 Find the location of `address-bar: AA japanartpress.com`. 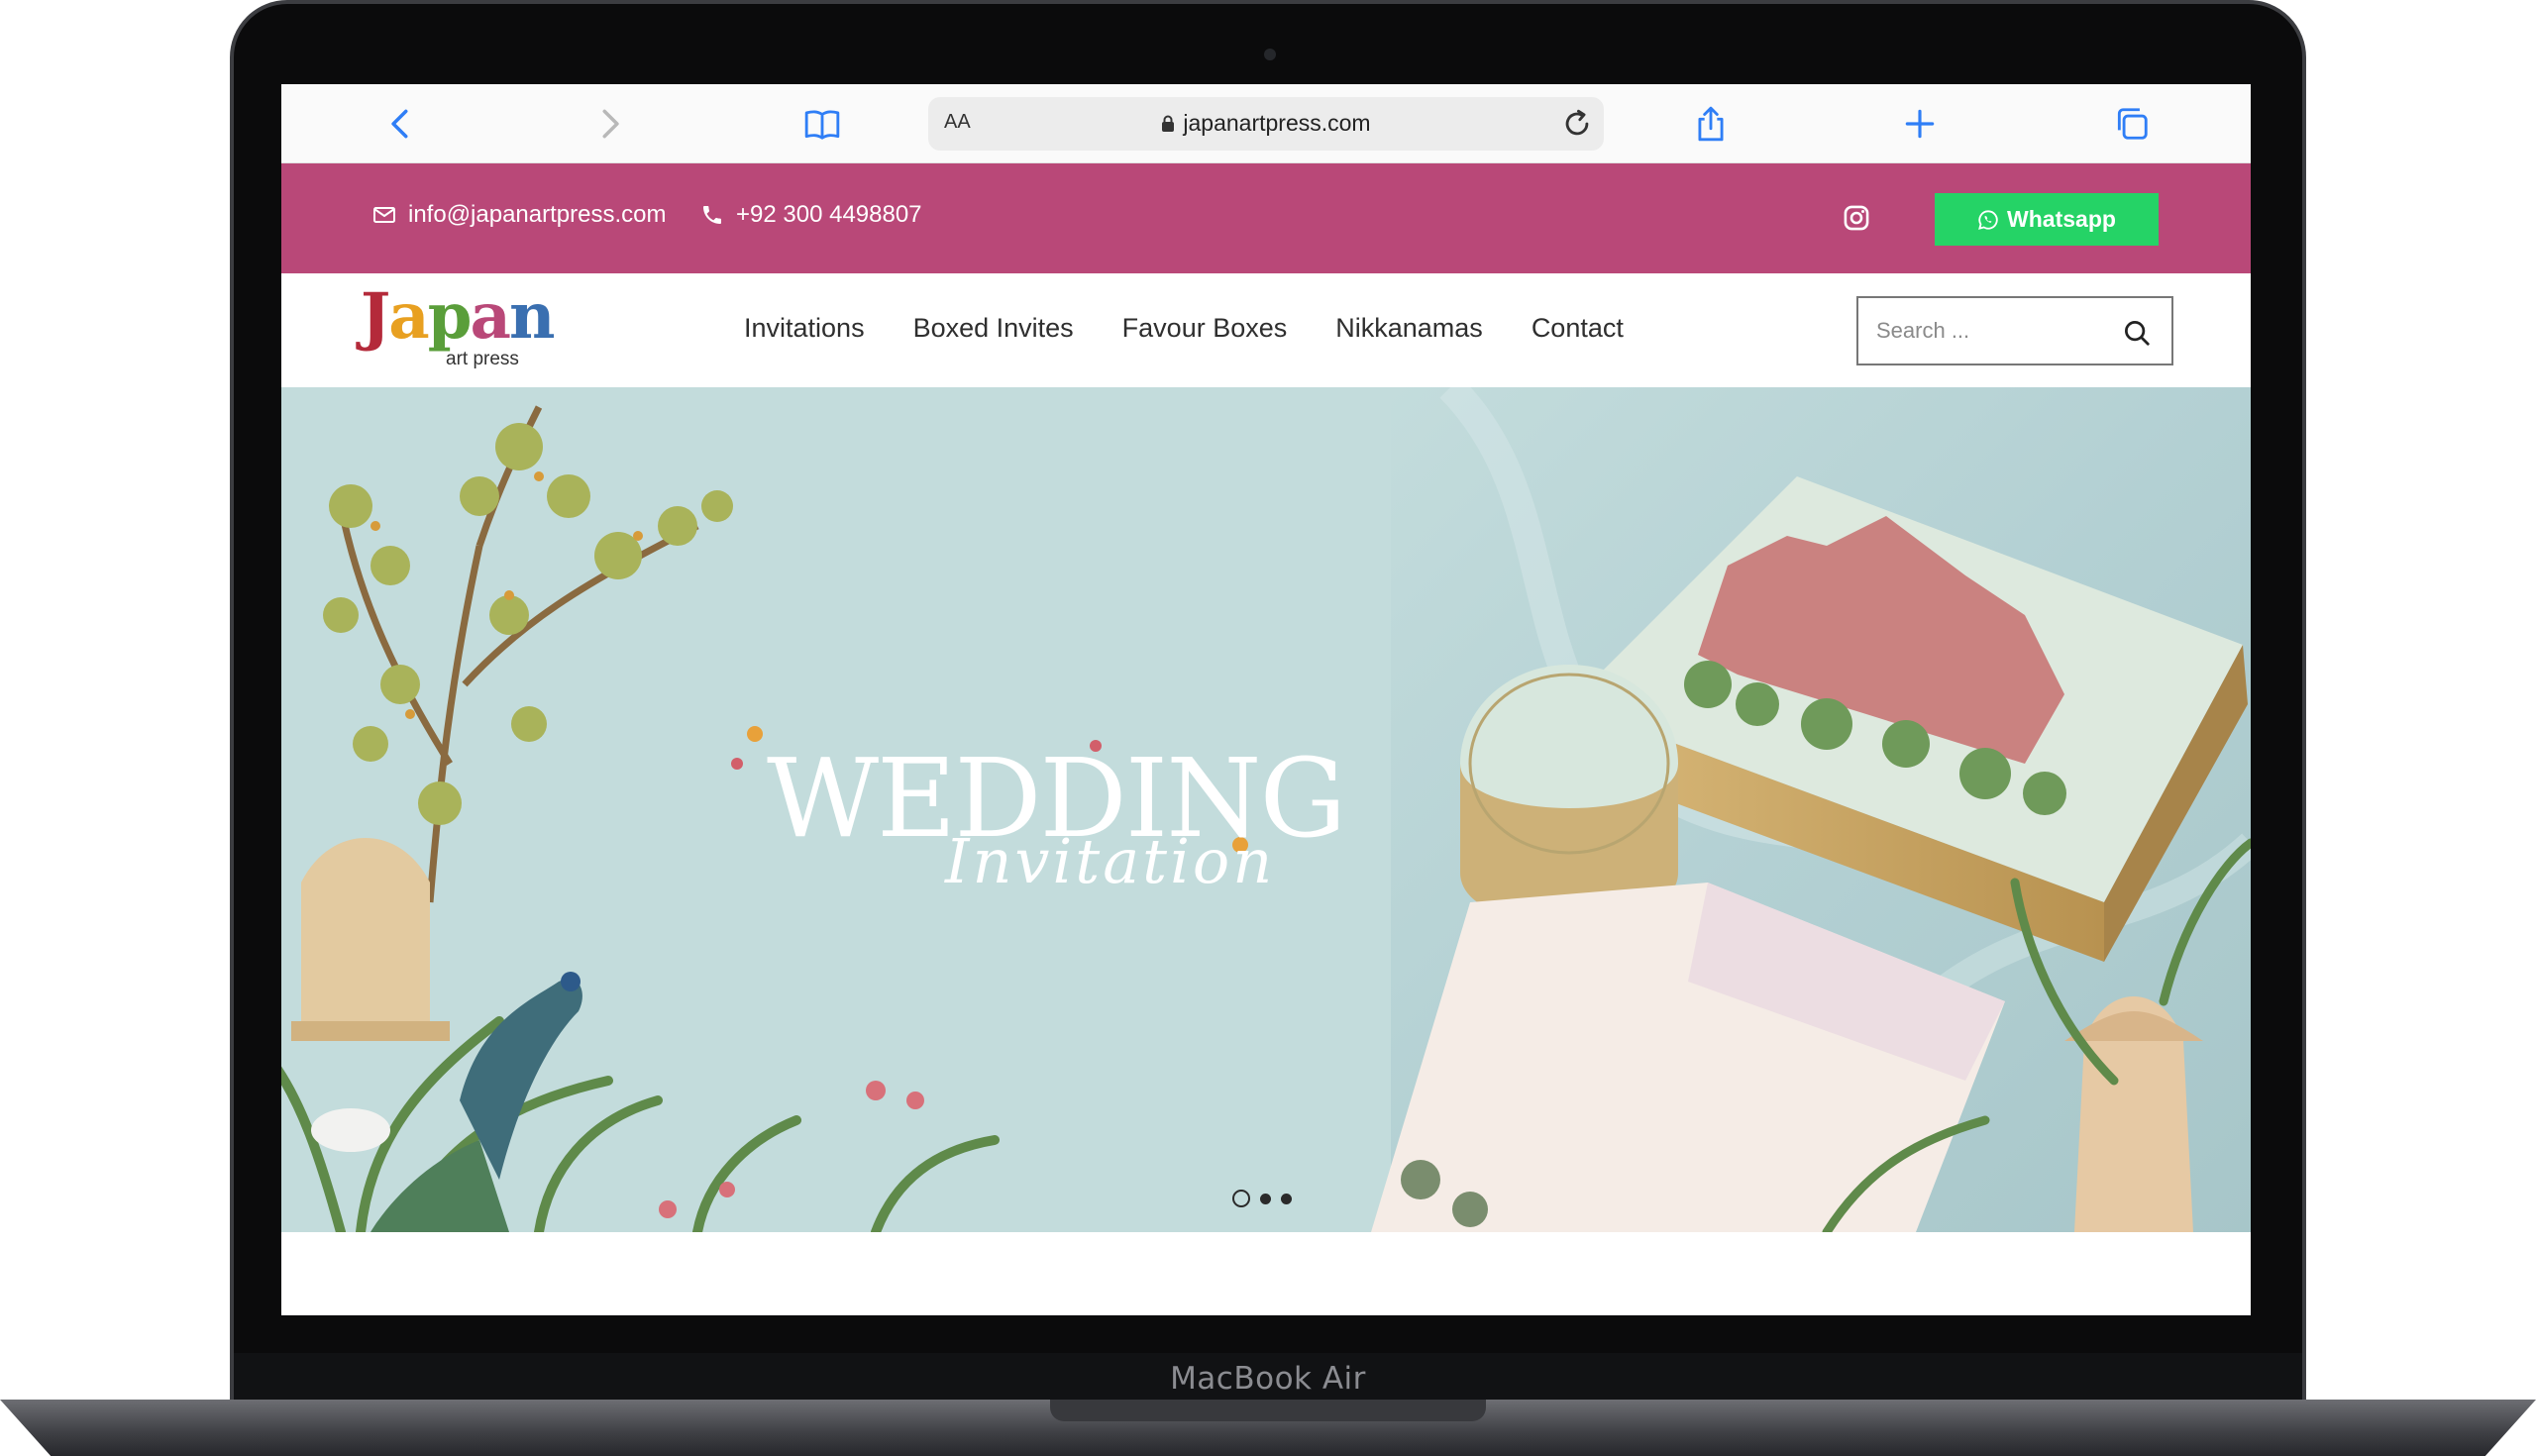

address-bar: AA japanartpress.com is located at coordinates (1266, 124).